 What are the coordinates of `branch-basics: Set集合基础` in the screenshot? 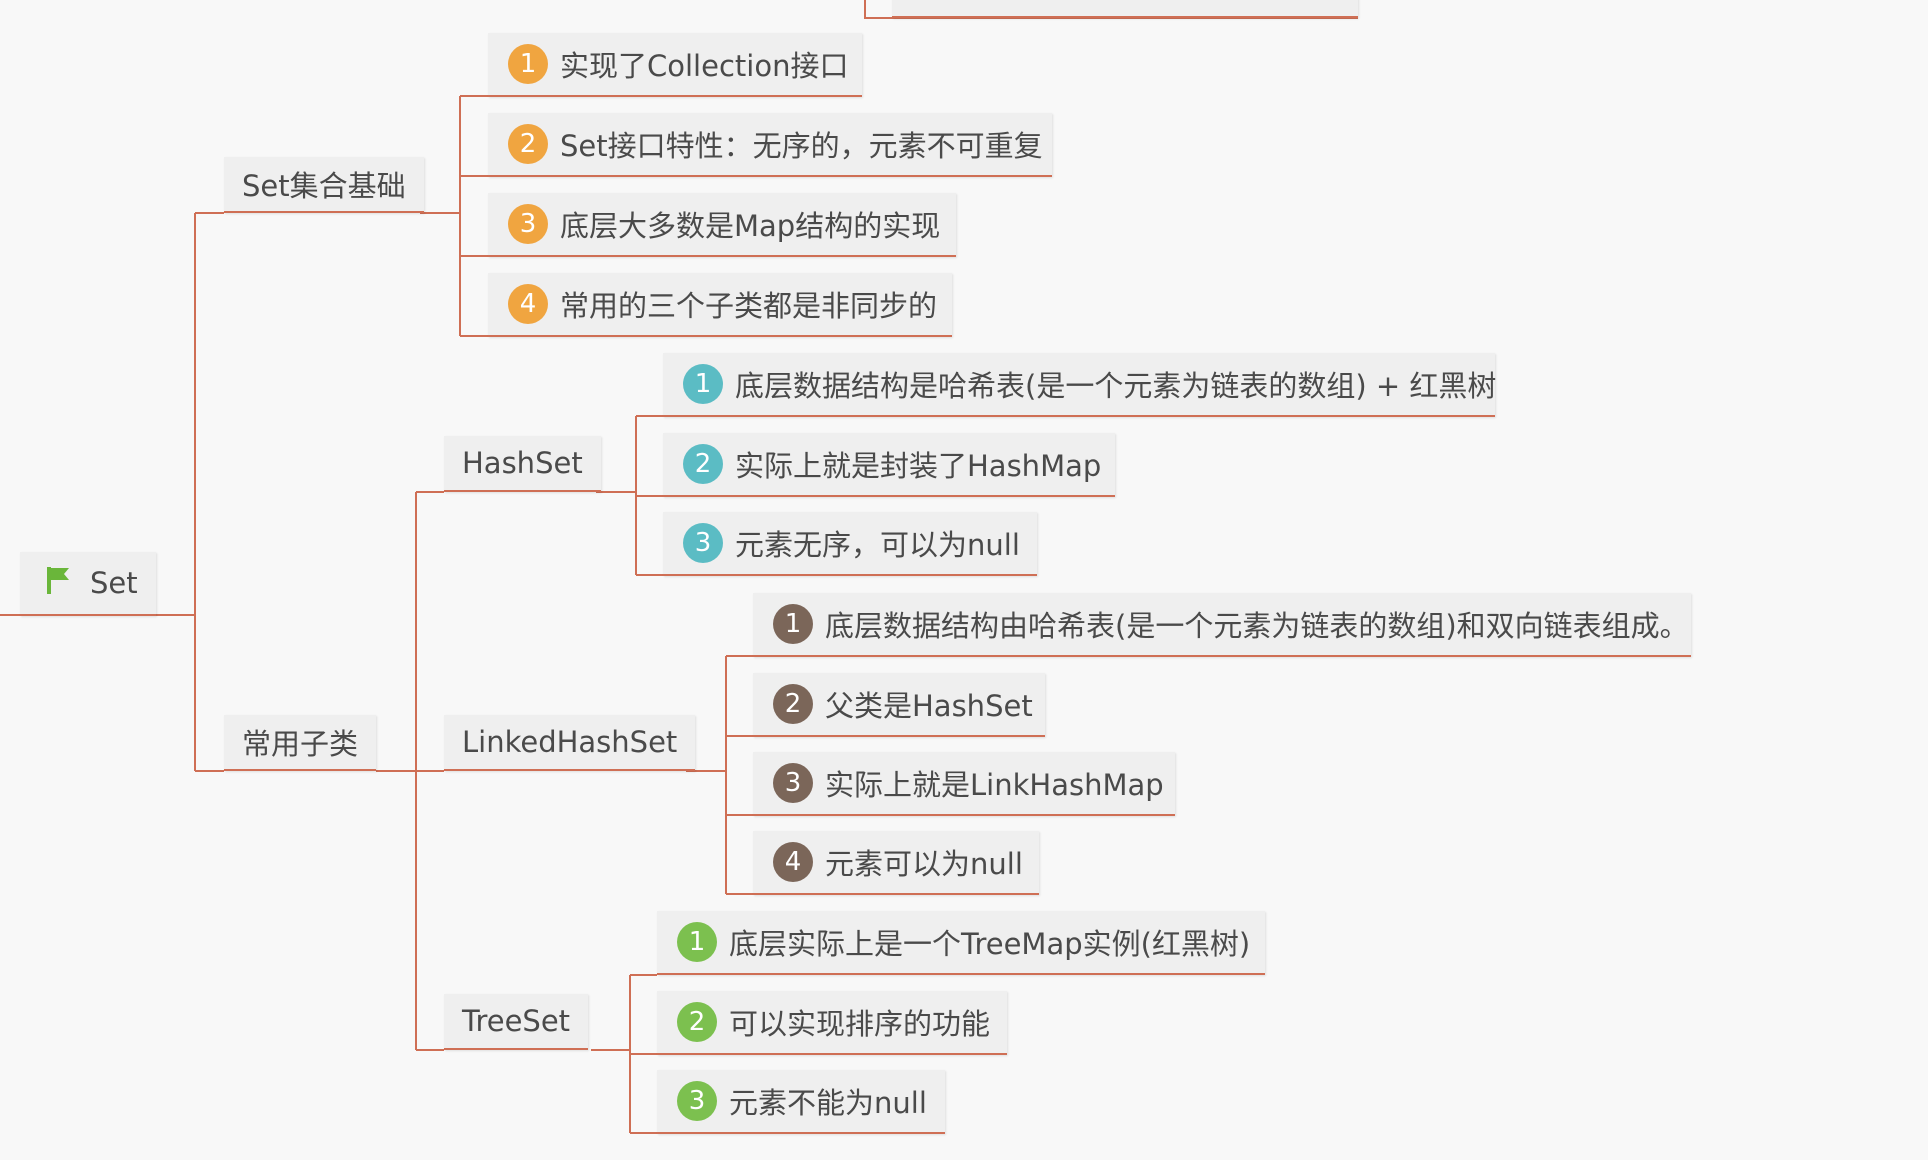 It's located at (324, 185).